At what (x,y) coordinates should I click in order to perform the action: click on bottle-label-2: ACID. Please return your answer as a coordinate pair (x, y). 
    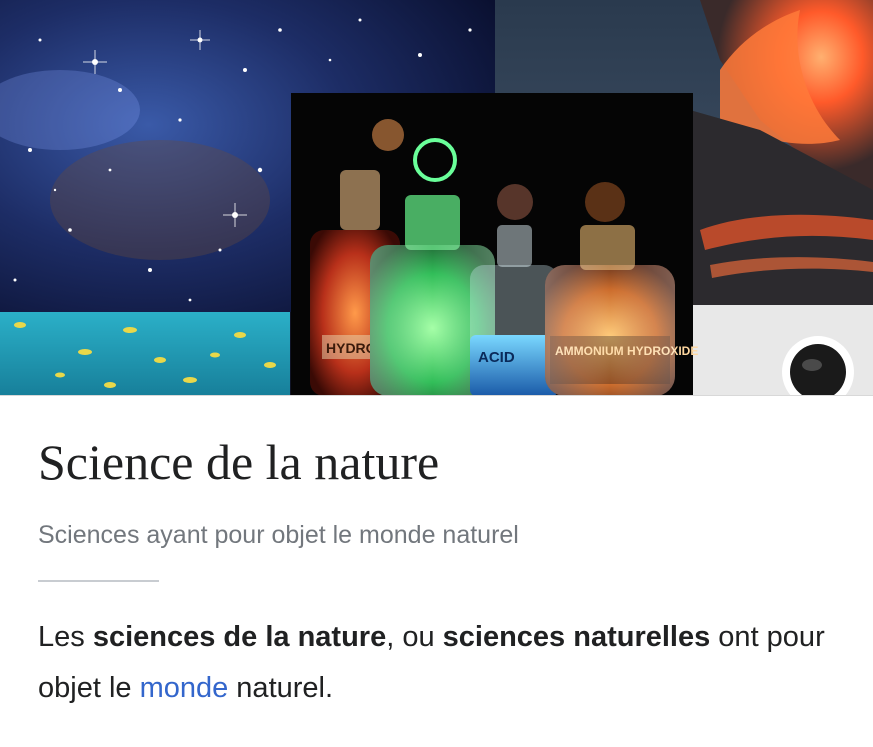
    Looking at the image, I should click on (496, 357).